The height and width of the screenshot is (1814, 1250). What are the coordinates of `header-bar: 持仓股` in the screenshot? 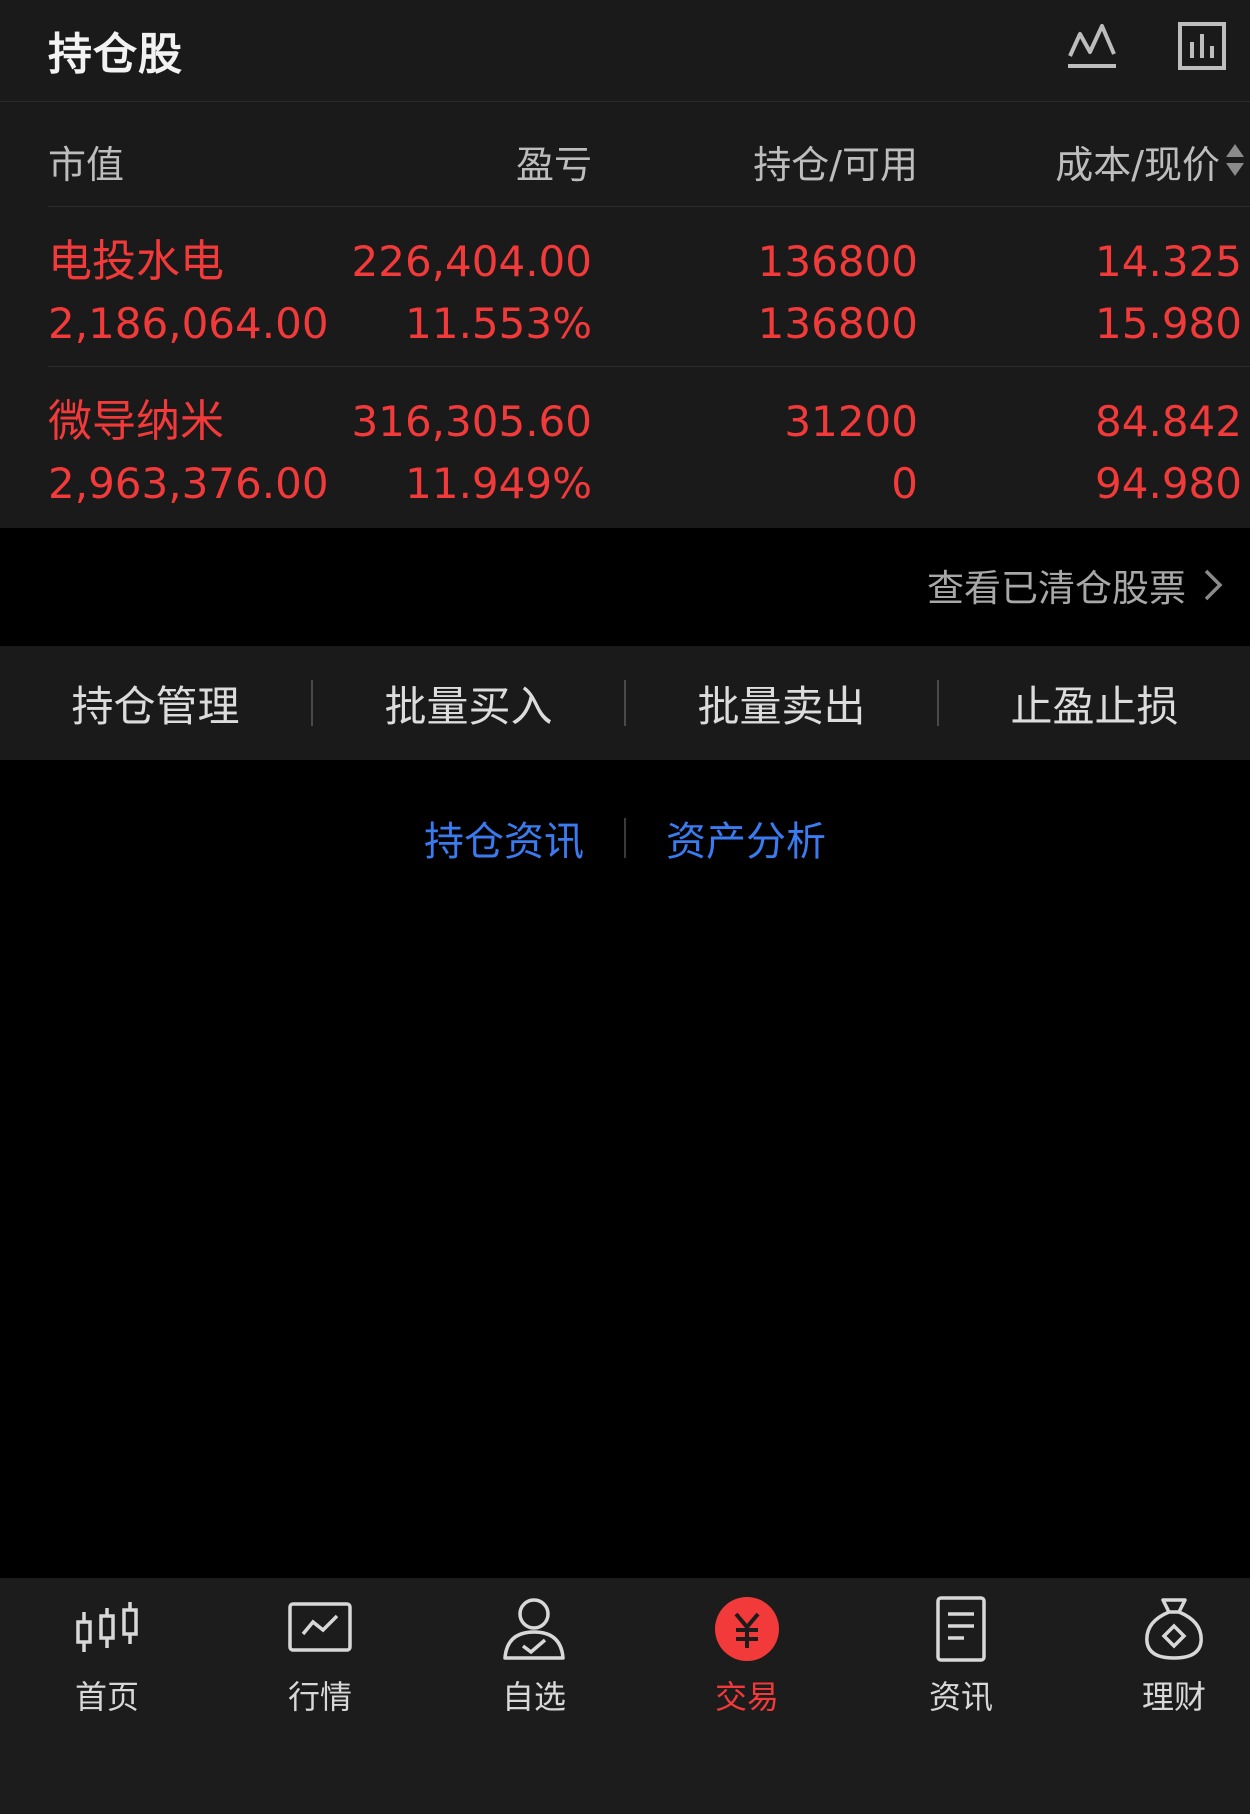 It's located at (625, 51).